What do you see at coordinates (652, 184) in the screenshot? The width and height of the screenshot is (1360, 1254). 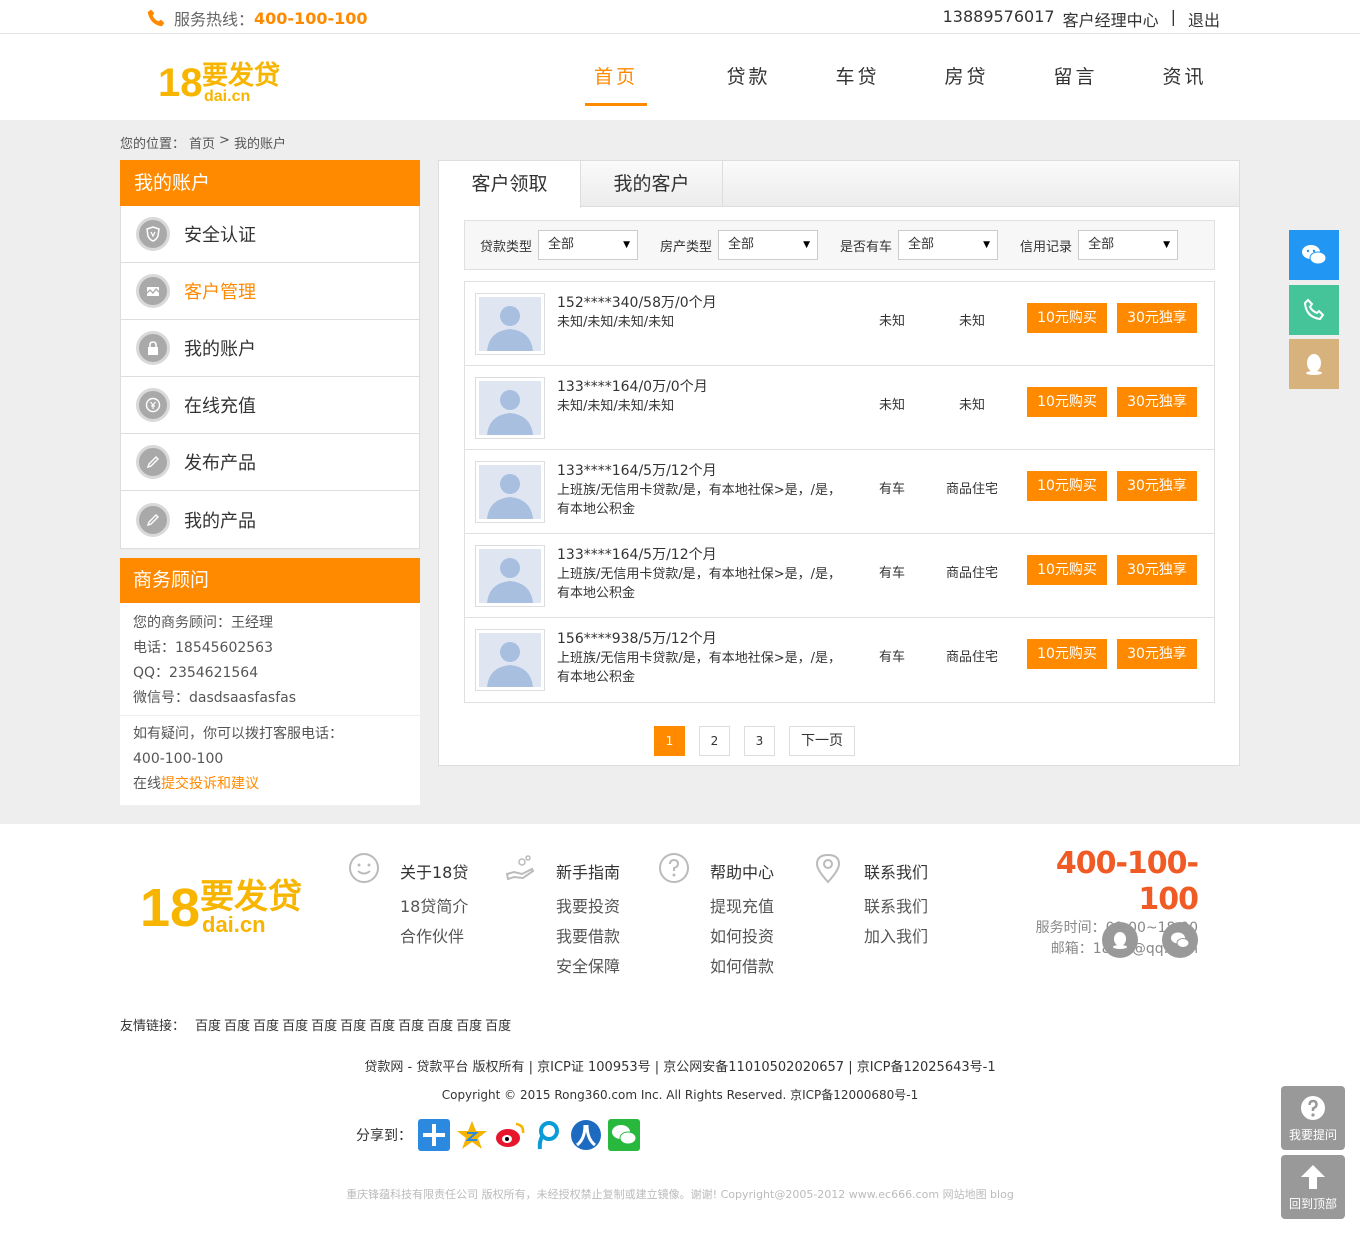 I see `tab-my-customers: 我的客户` at bounding box center [652, 184].